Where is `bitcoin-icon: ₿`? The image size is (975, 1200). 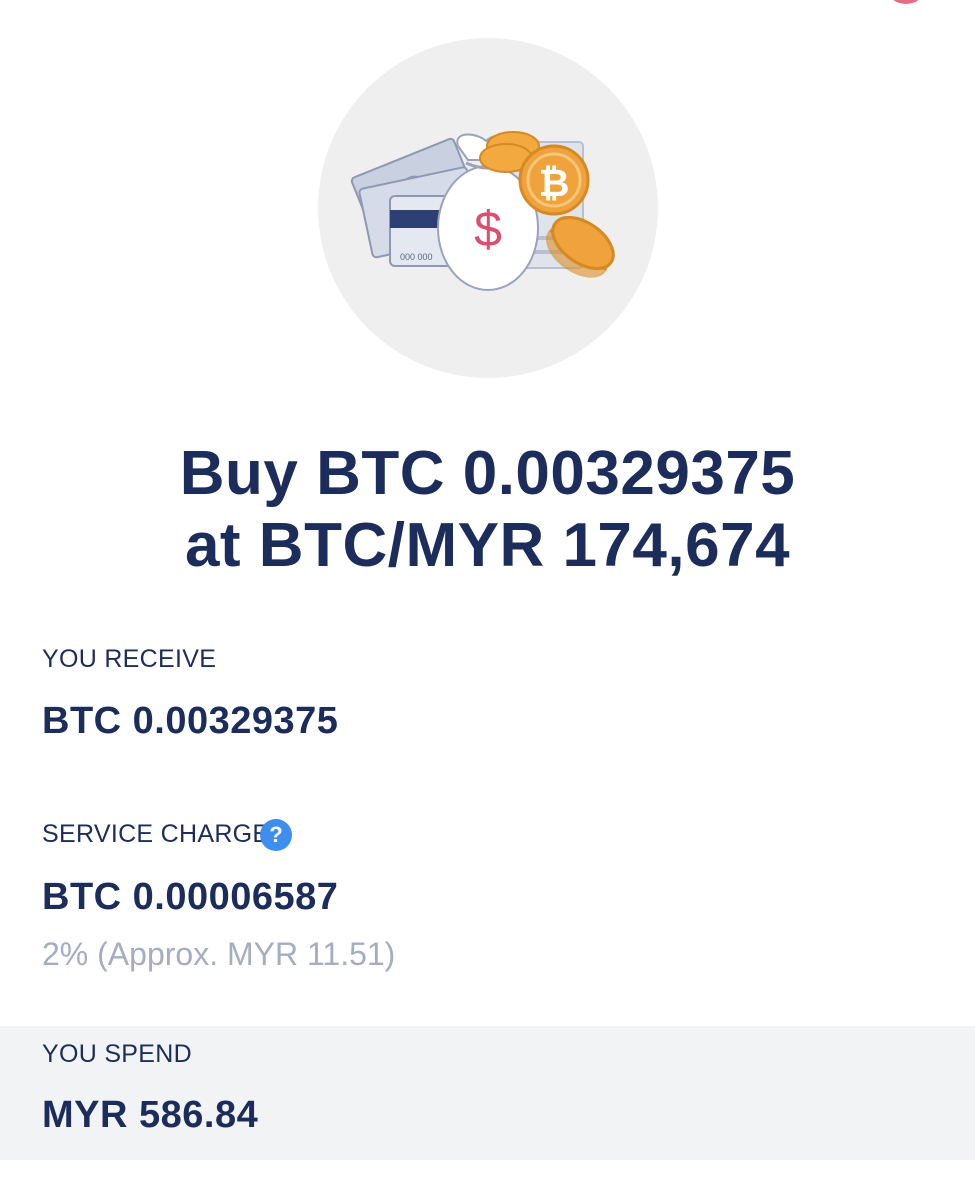
bitcoin-icon: ₿ is located at coordinates (554, 183).